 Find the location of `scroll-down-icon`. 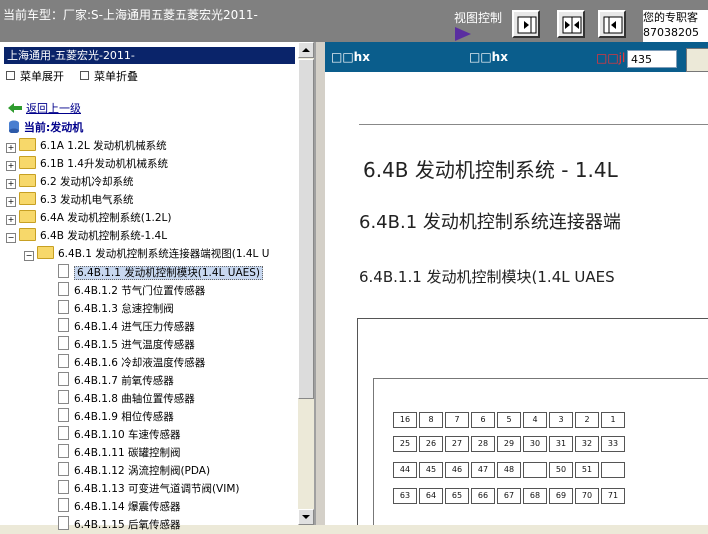

scroll-down-icon is located at coordinates (306, 517).